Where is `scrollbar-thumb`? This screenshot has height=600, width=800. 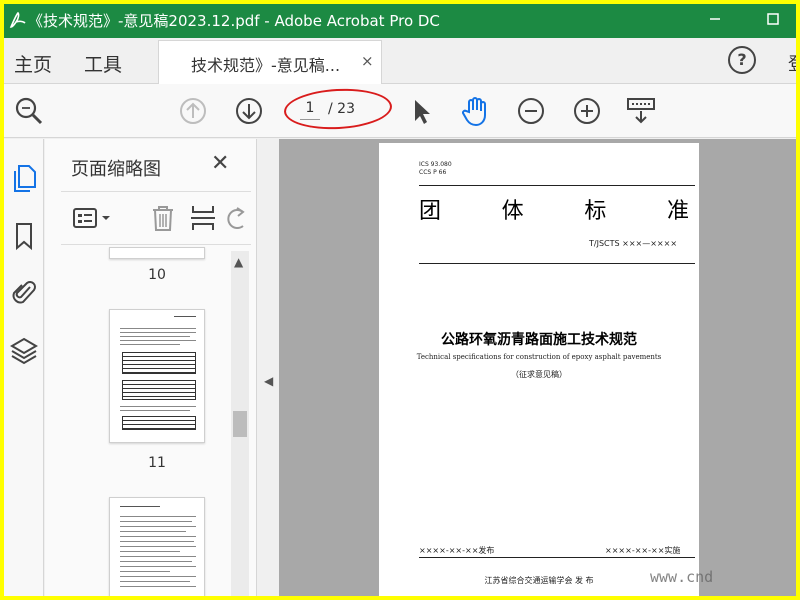
scrollbar-thumb is located at coordinates (240, 424).